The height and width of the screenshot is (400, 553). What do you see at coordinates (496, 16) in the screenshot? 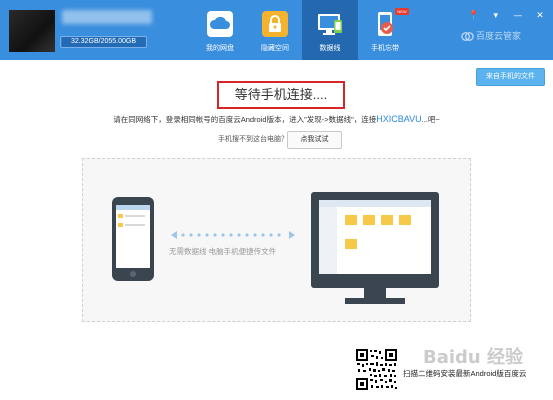
I see `menu-icon: ▾` at bounding box center [496, 16].